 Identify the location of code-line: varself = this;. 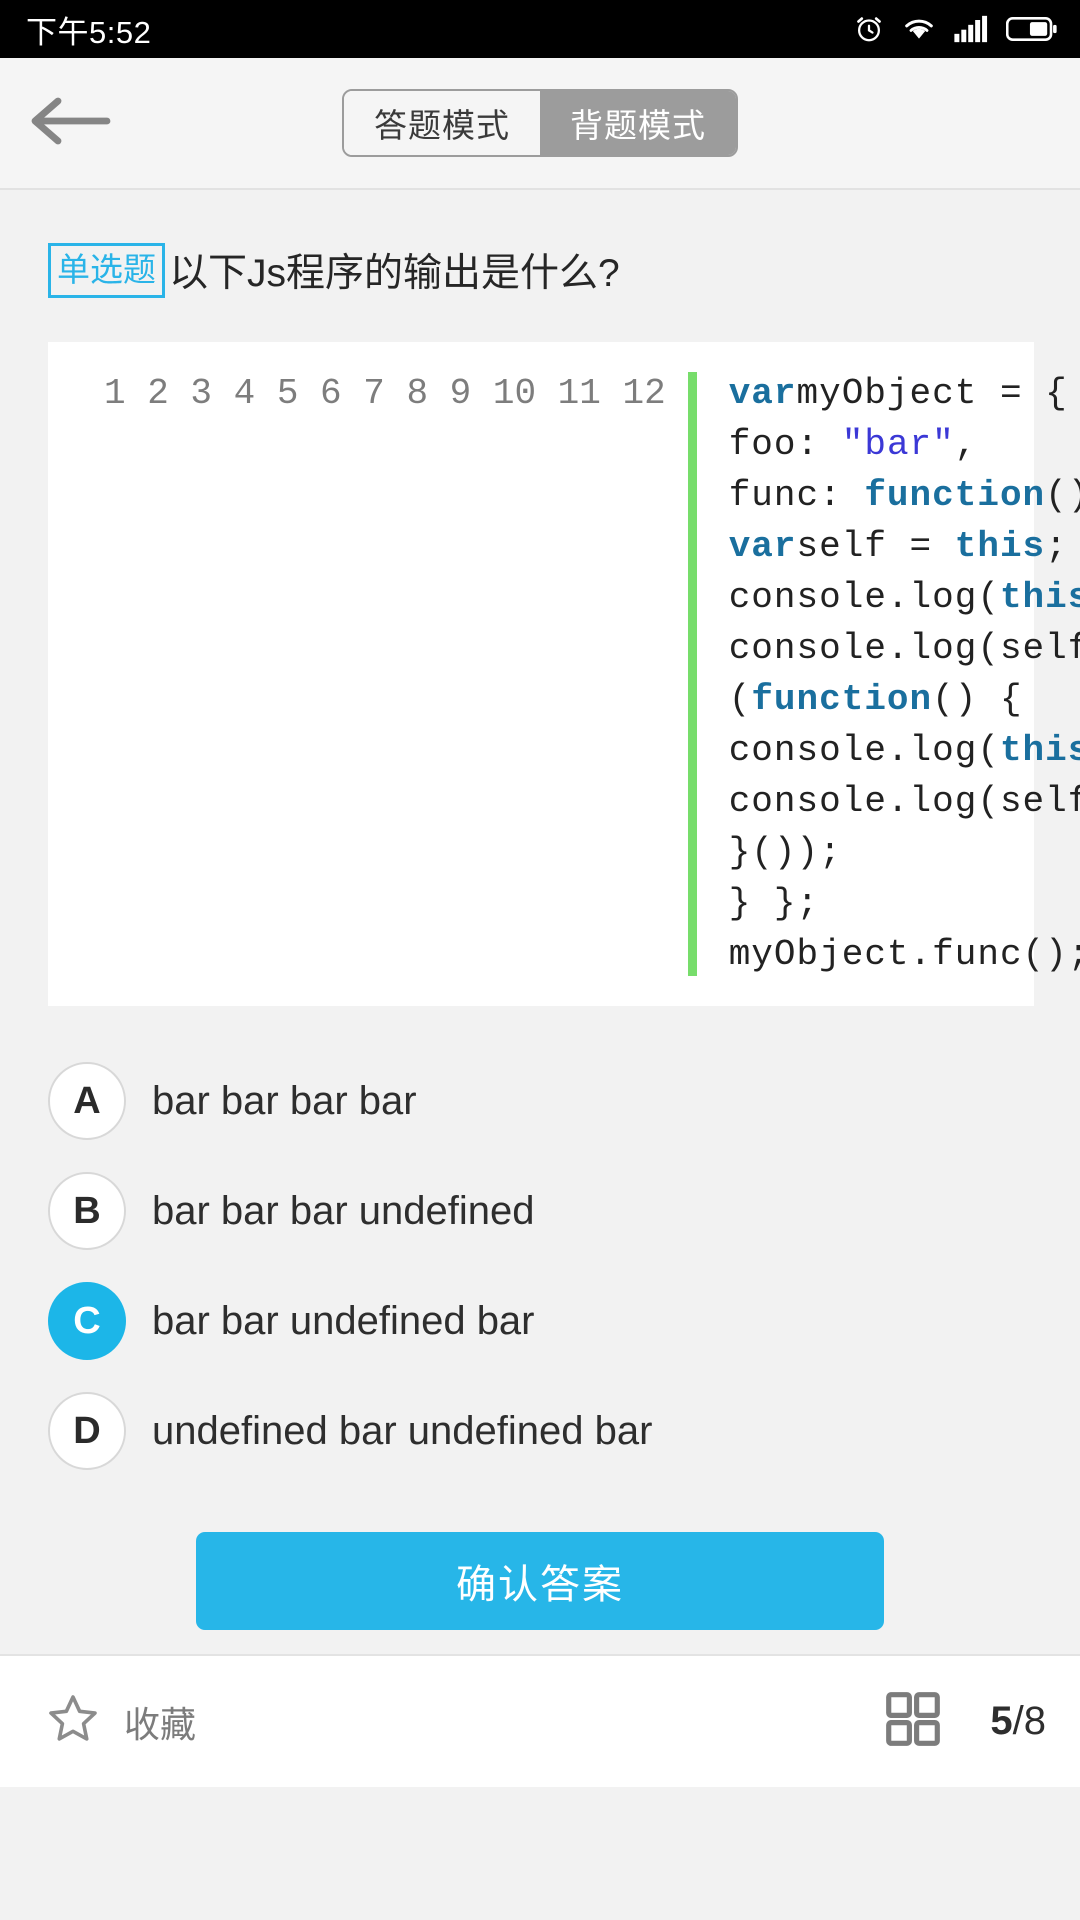
(904, 546).